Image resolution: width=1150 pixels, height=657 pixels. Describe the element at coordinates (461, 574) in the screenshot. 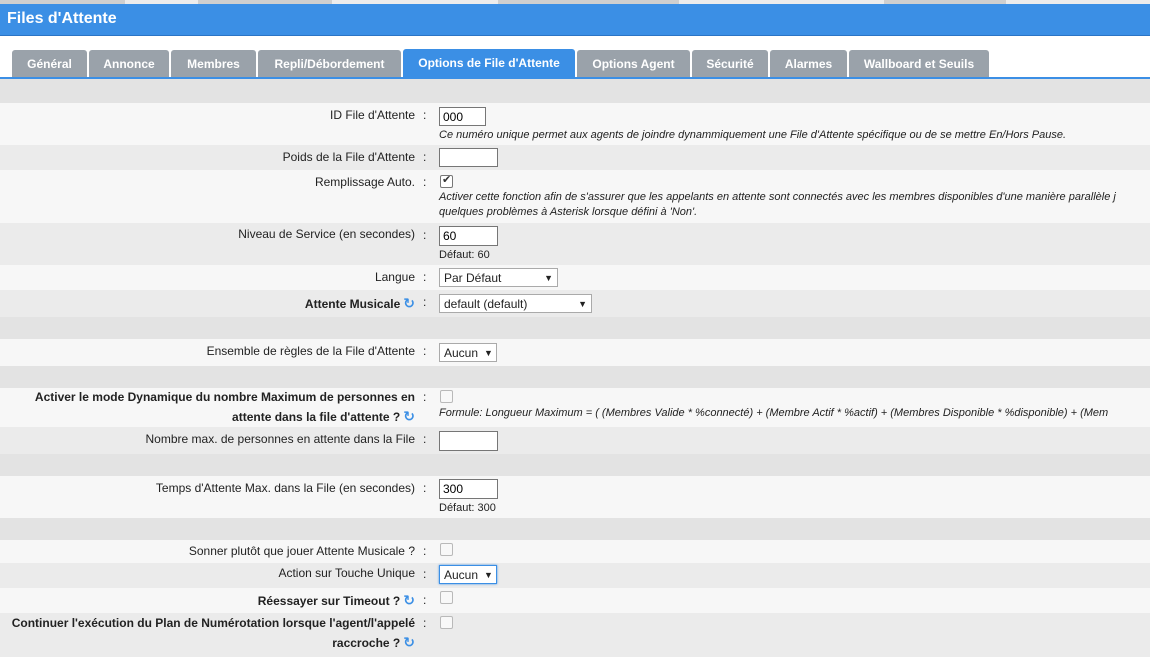

I see `single-key-action-select-value: Aucun` at that location.